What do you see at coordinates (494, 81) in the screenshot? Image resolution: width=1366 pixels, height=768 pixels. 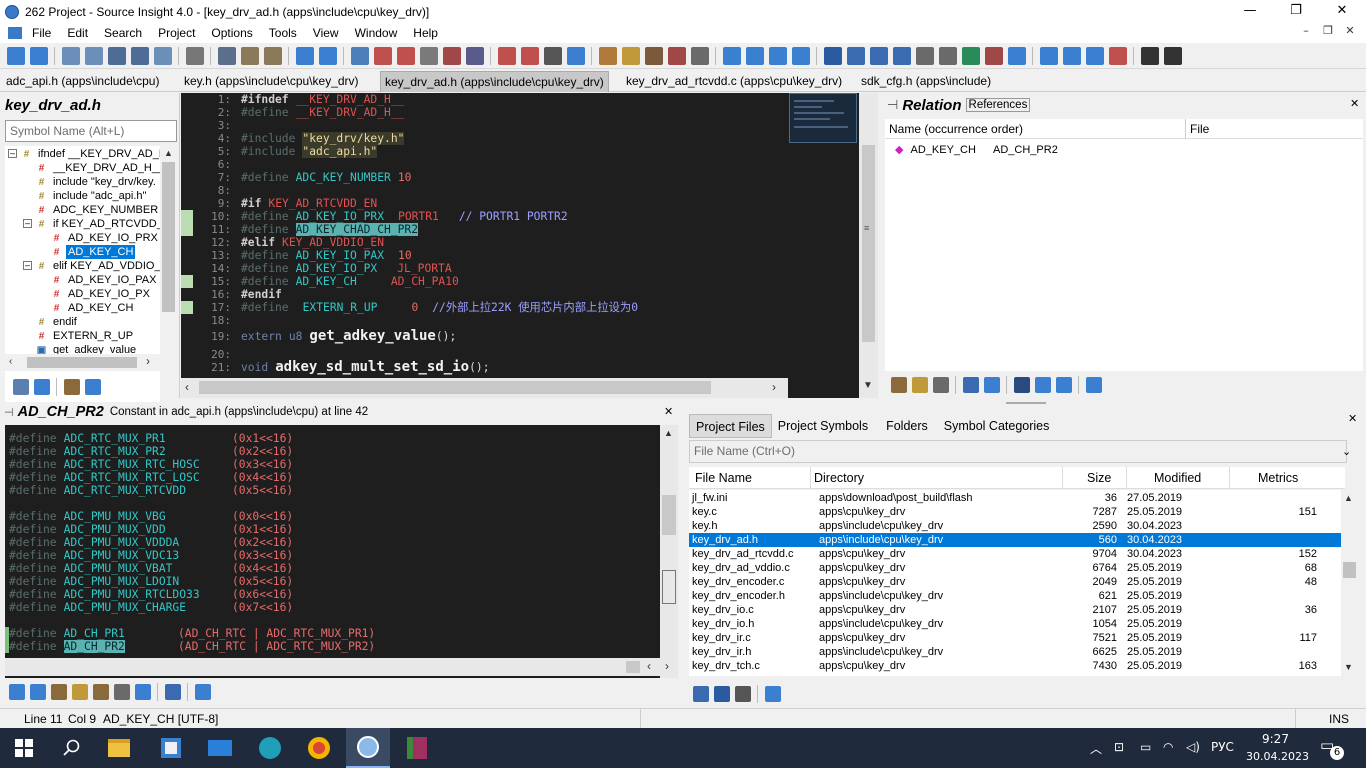 I see `tab-key-drv-ad-h: key_drv_ad.h (apps\include\cpu\key_drv)` at bounding box center [494, 81].